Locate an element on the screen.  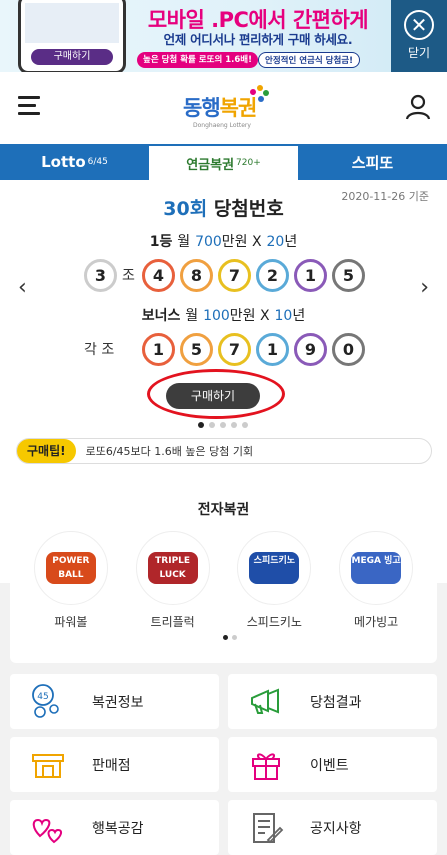
first-prize-years: 20 is located at coordinates (275, 242).